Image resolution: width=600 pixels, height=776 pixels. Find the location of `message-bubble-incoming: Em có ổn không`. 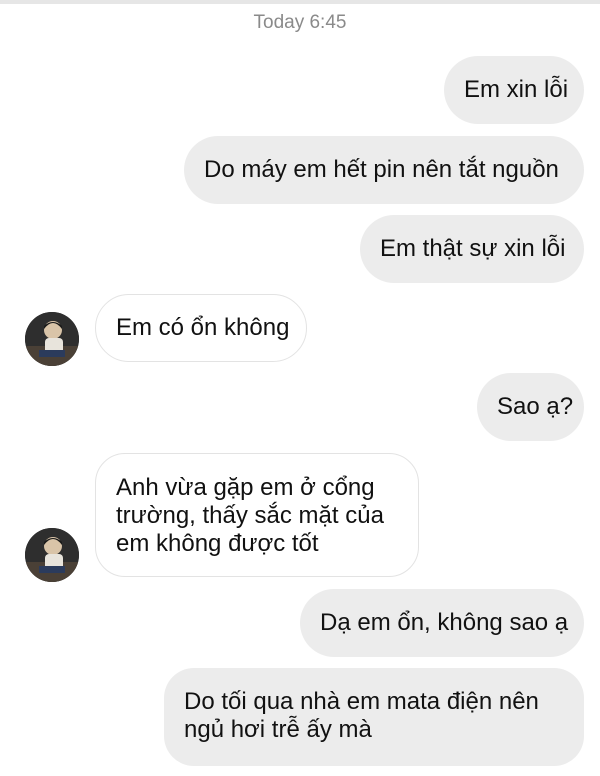

message-bubble-incoming: Em có ổn không is located at coordinates (201, 328).